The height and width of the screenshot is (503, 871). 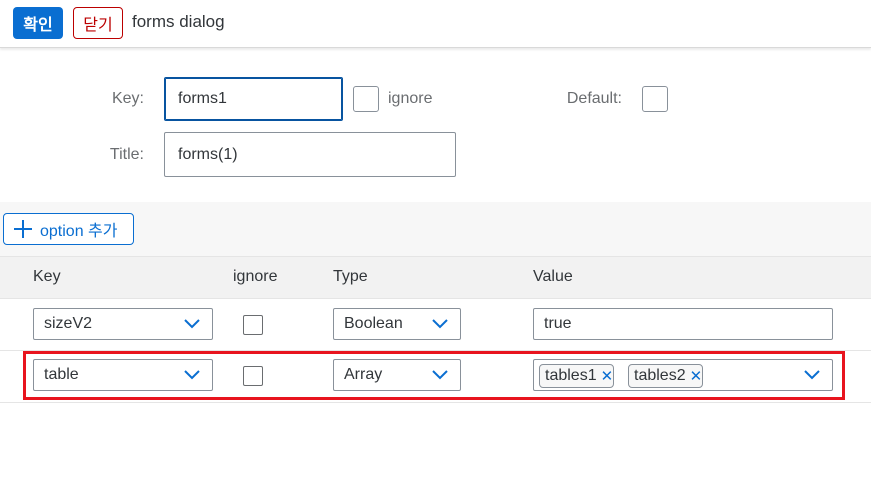 I want to click on column-header-ignore: ignore, so click(x=255, y=276).